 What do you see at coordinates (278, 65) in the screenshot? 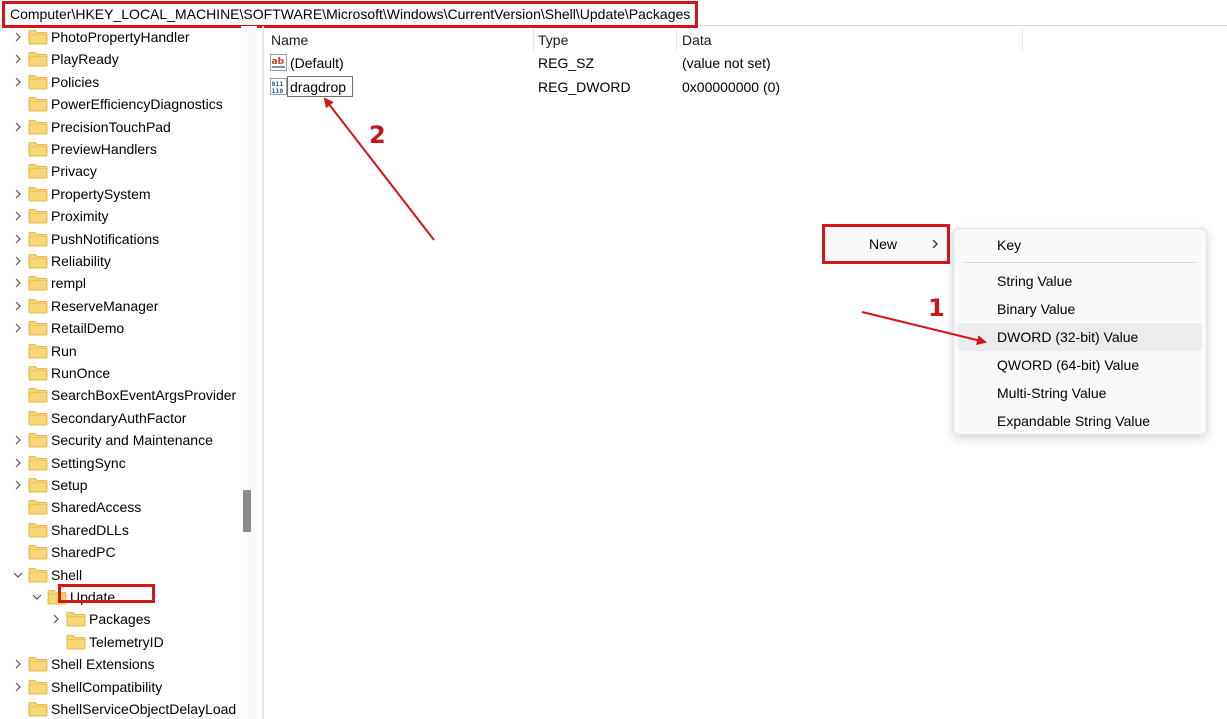
I see `string-value-icon: ab` at bounding box center [278, 65].